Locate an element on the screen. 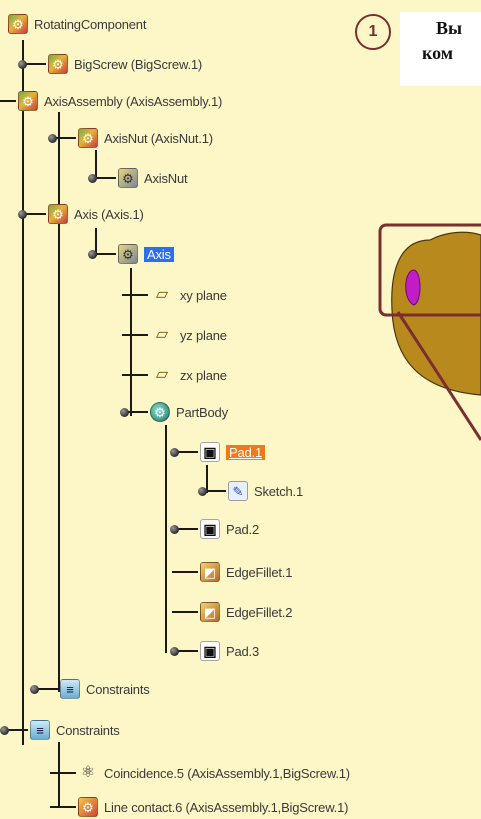 The height and width of the screenshot is (819, 481). tree-node-label: PartBody is located at coordinates (202, 412).